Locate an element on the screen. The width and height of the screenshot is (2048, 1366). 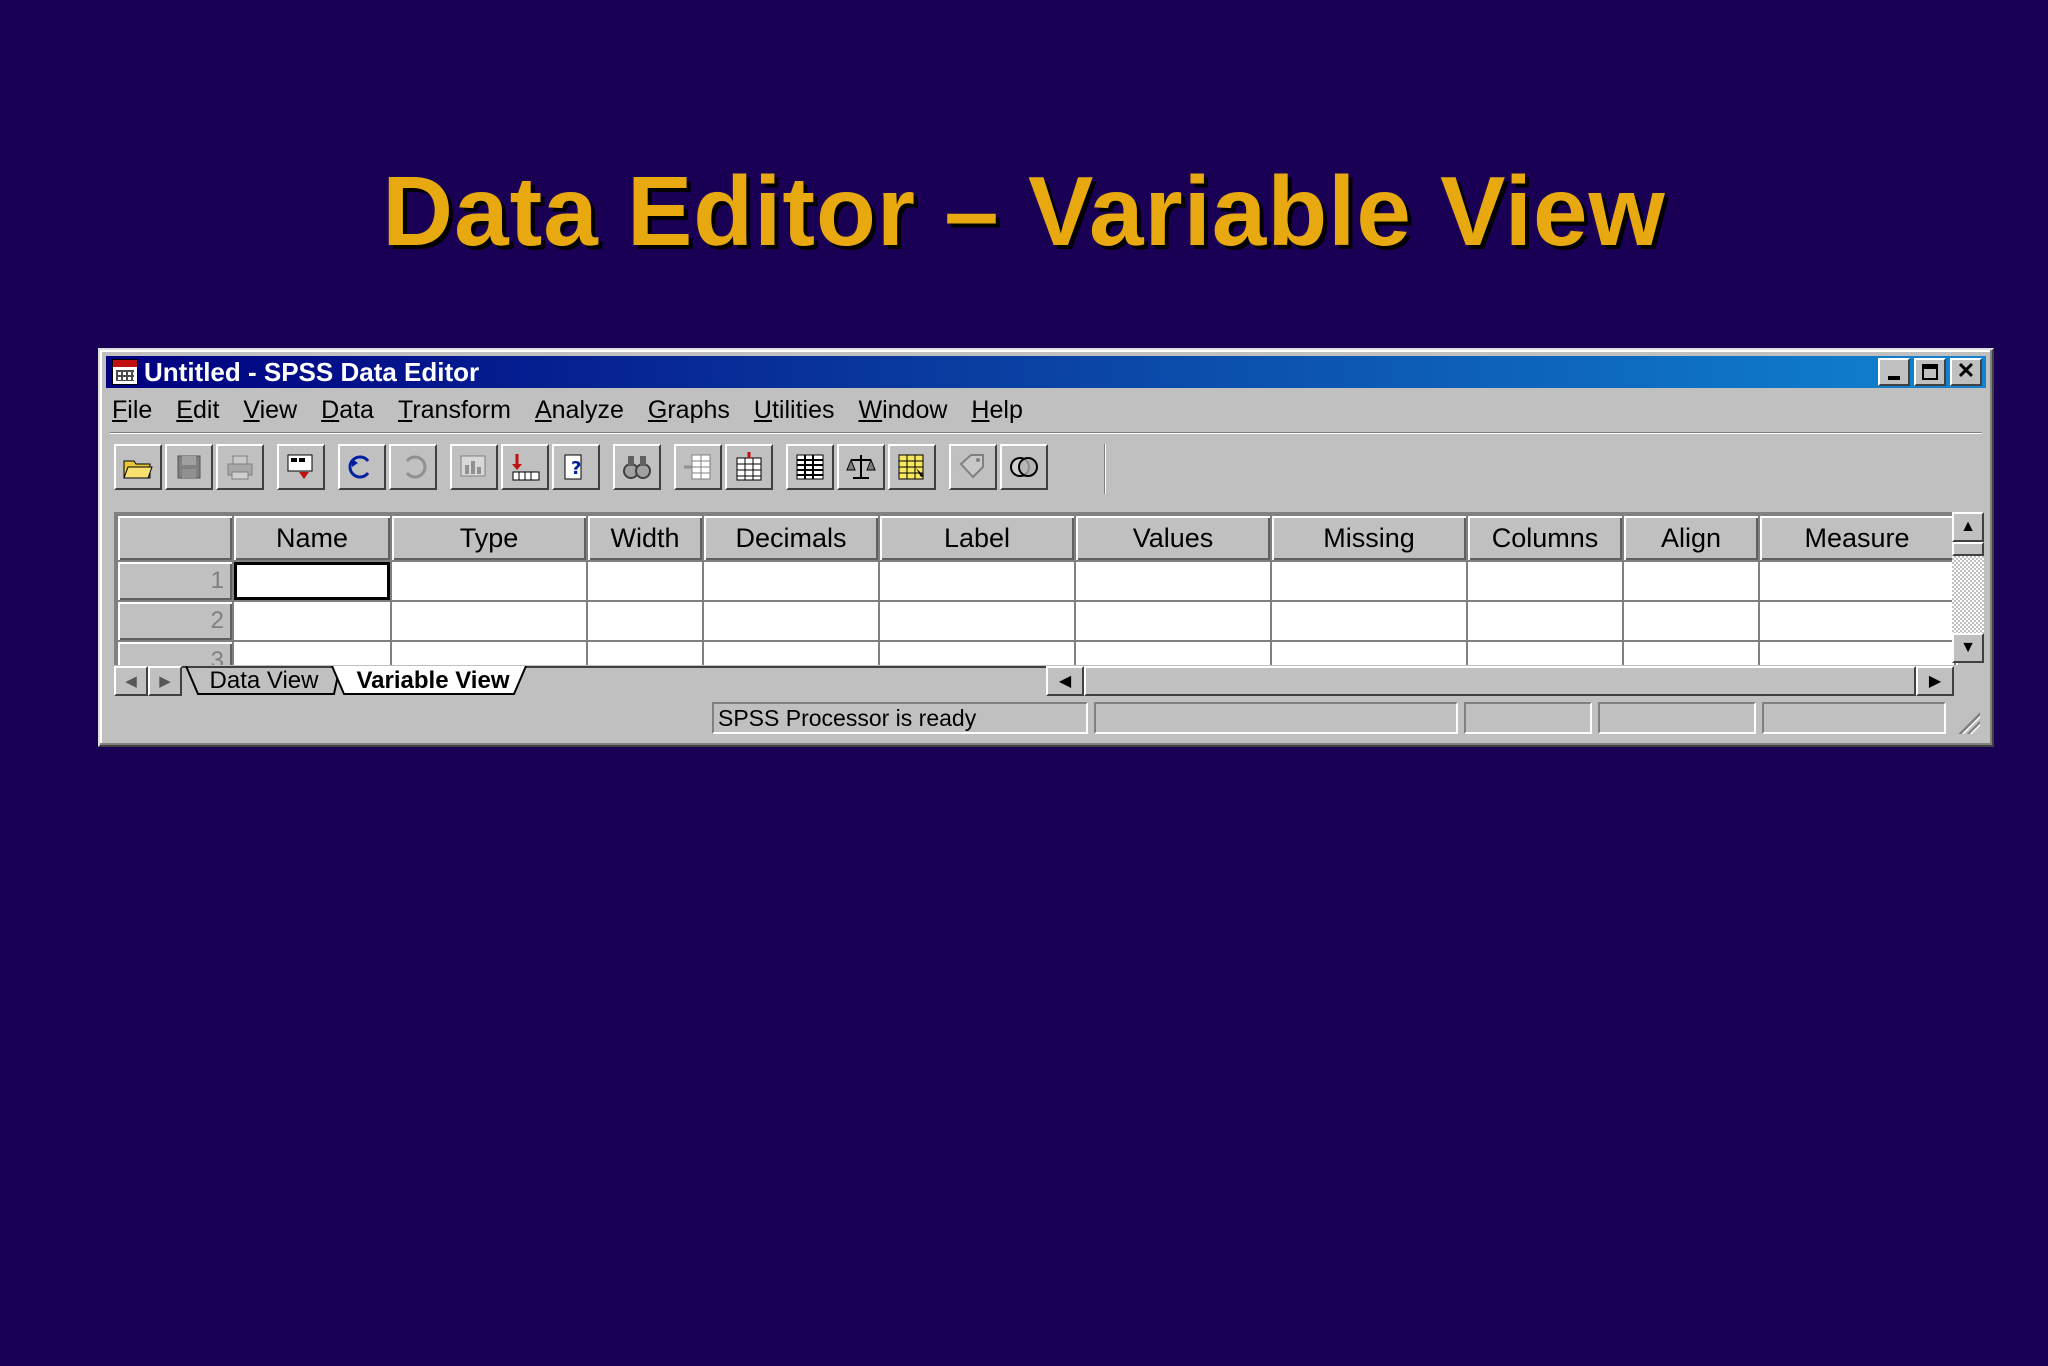
column-header-type: Type is located at coordinates (489, 538).